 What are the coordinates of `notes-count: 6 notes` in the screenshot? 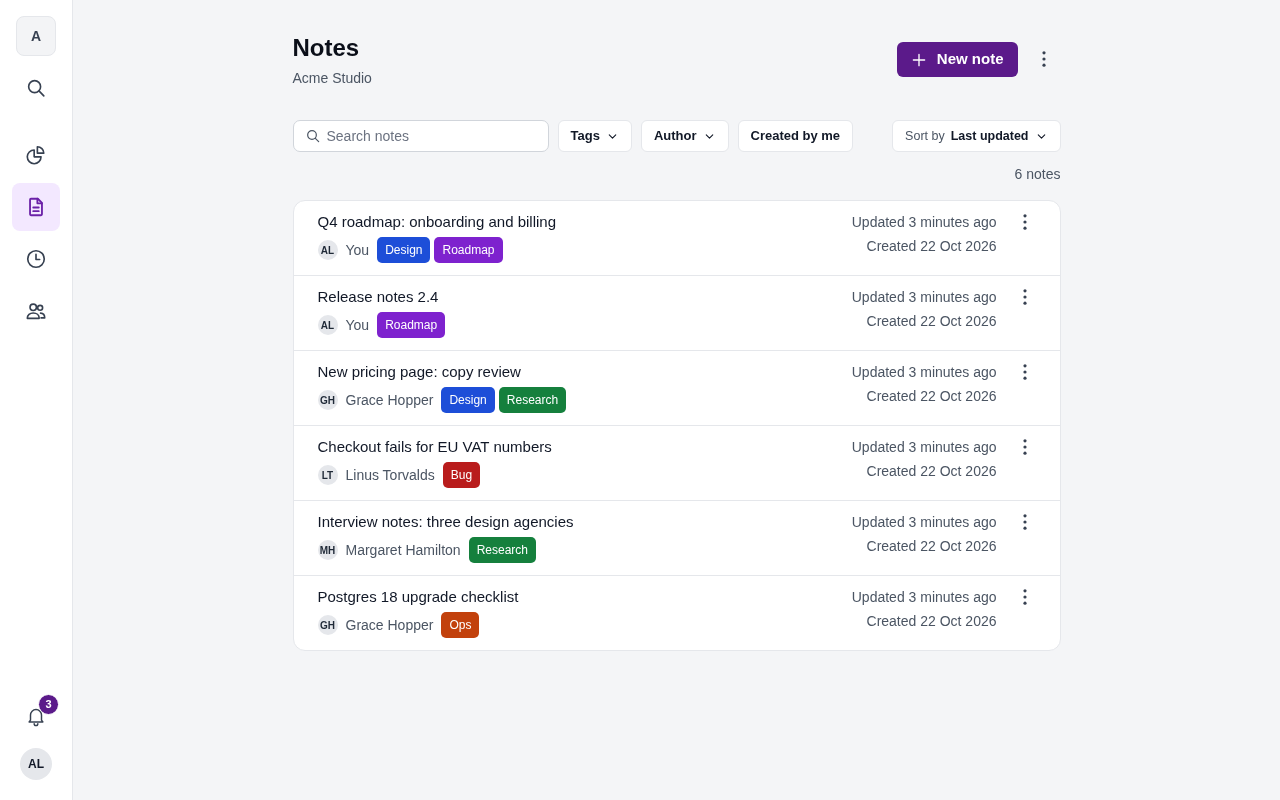 It's located at (1037, 174).